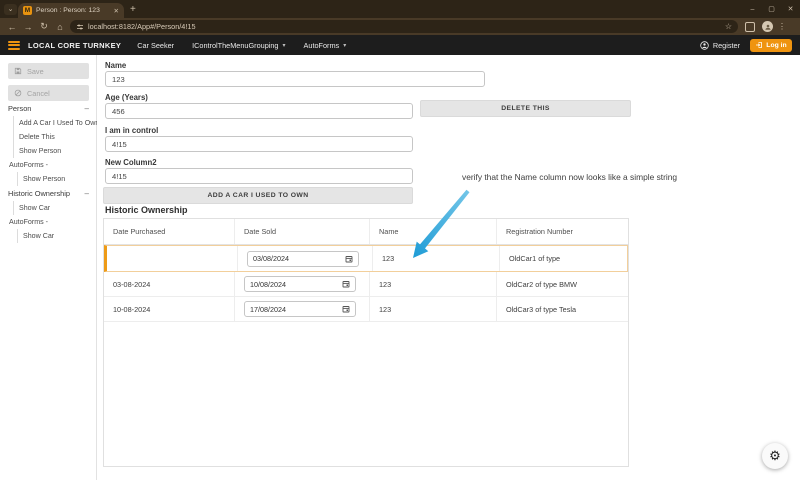 The image size is (800, 480). Describe the element at coordinates (775, 456) in the screenshot. I see `settings-fab: ⚙` at that location.